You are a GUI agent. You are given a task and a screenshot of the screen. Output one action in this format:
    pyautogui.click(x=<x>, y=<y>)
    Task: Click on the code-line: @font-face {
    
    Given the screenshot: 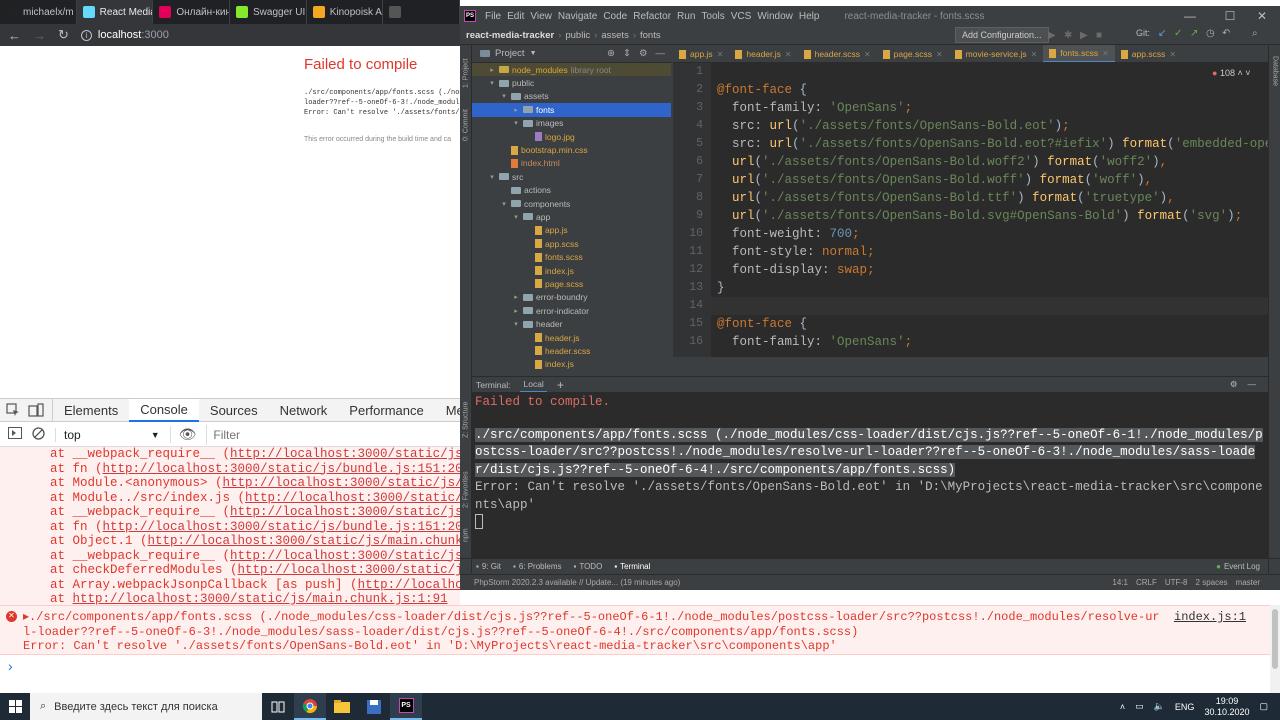 What is the action you would take?
    pyautogui.click(x=989, y=90)
    